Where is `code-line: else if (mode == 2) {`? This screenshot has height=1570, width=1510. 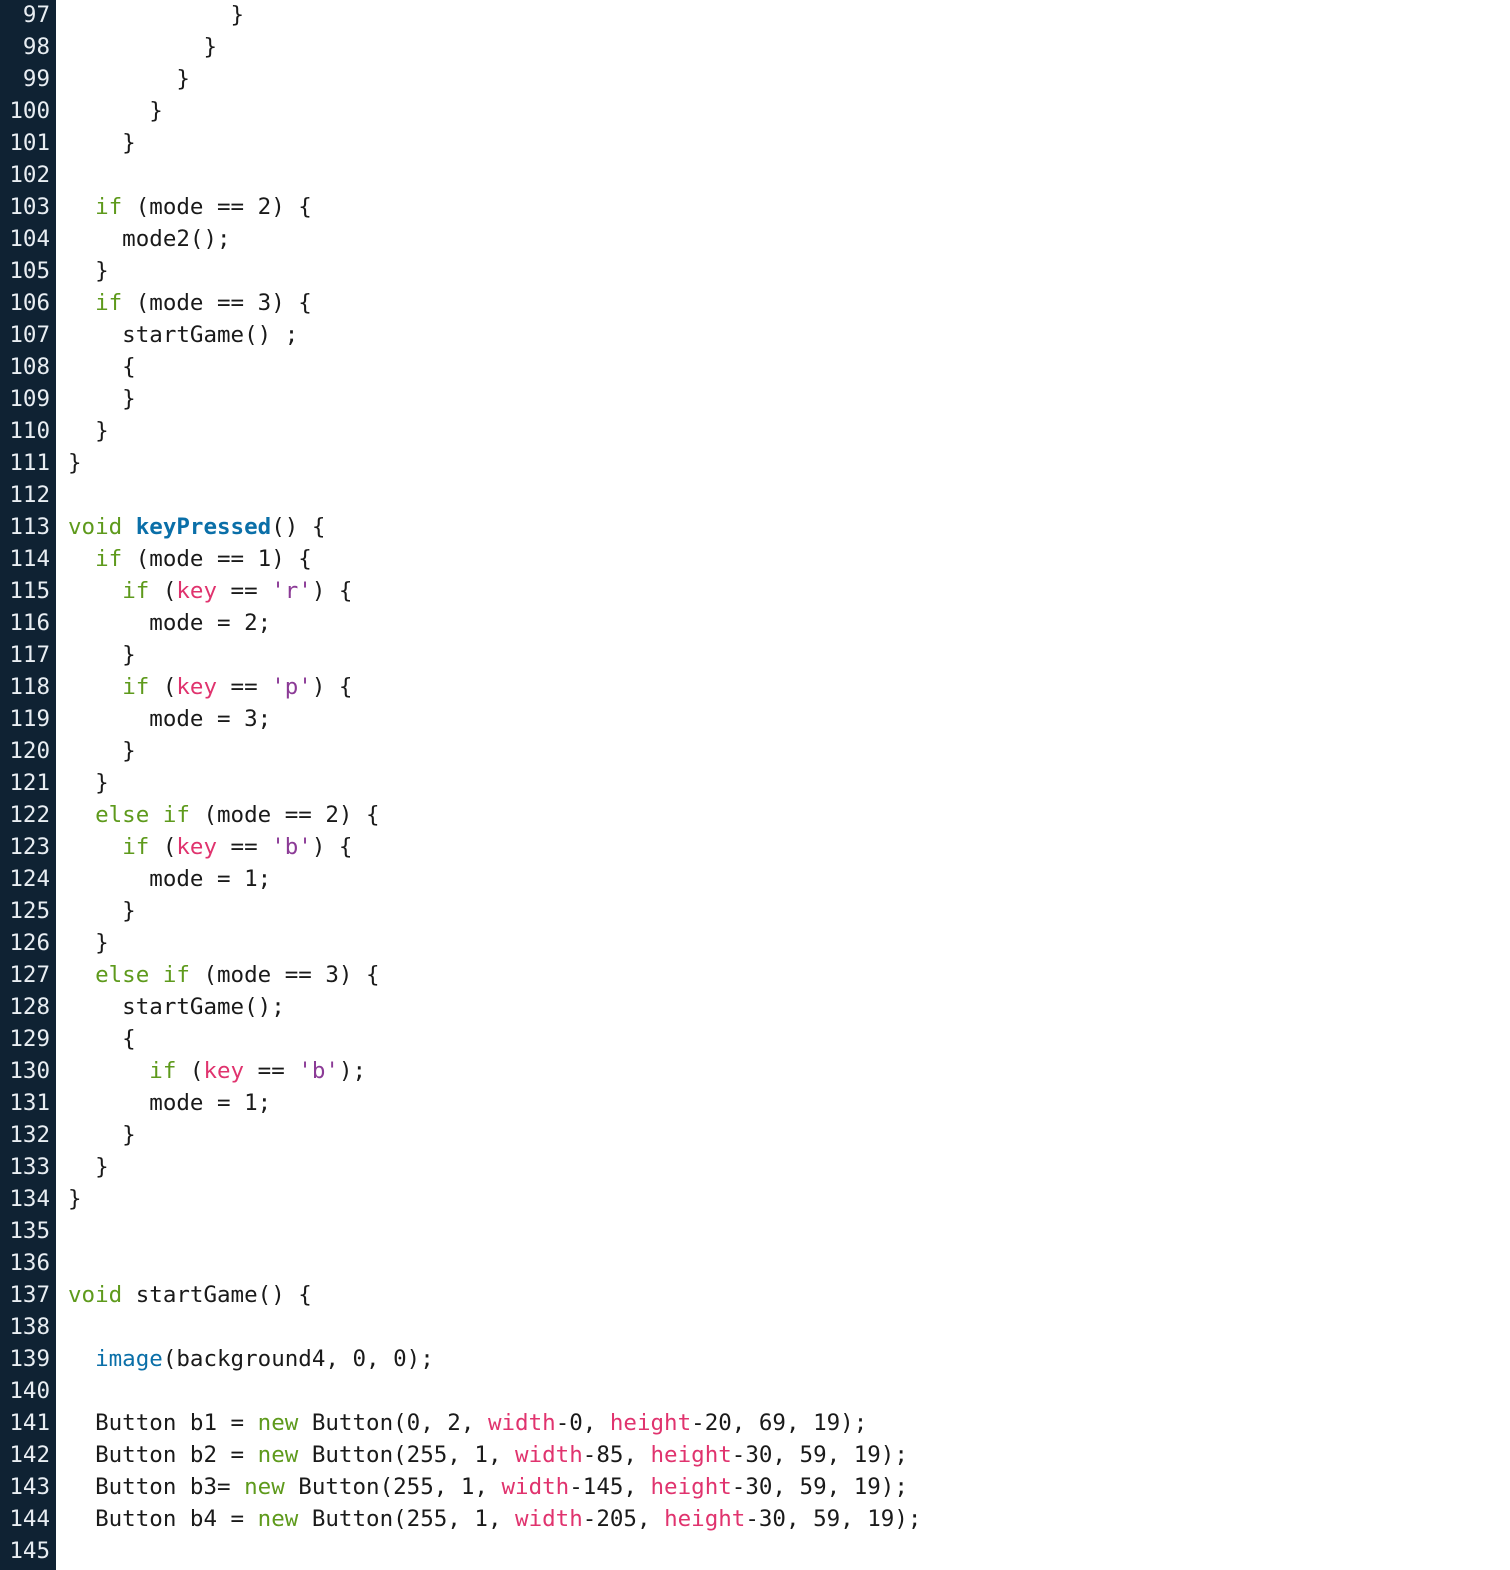 code-line: else if (mode == 2) { is located at coordinates (789, 815).